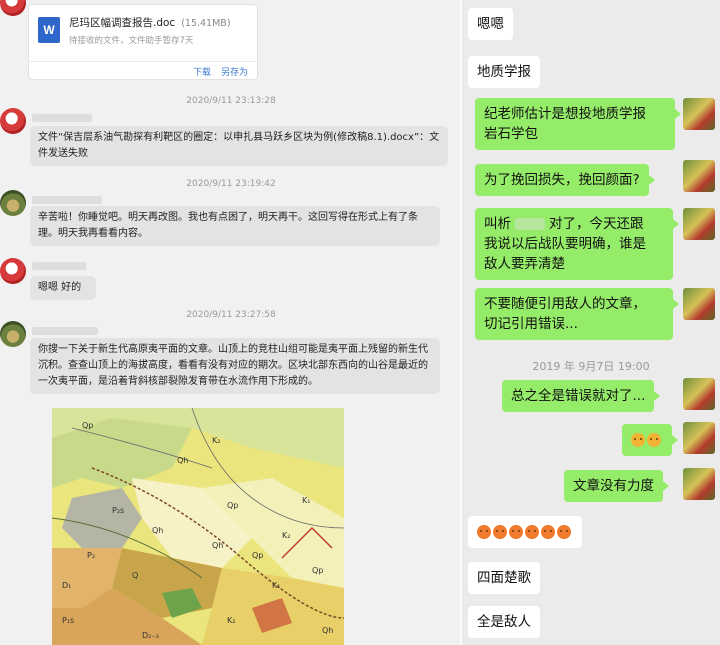 The width and height of the screenshot is (720, 645). What do you see at coordinates (135, 575) in the screenshot?
I see `map-label: Q` at bounding box center [135, 575].